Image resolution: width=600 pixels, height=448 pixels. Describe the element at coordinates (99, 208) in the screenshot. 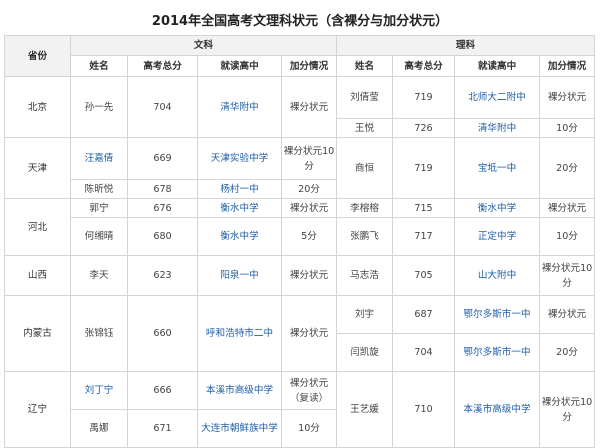

I see `student-name: 郭宁` at that location.